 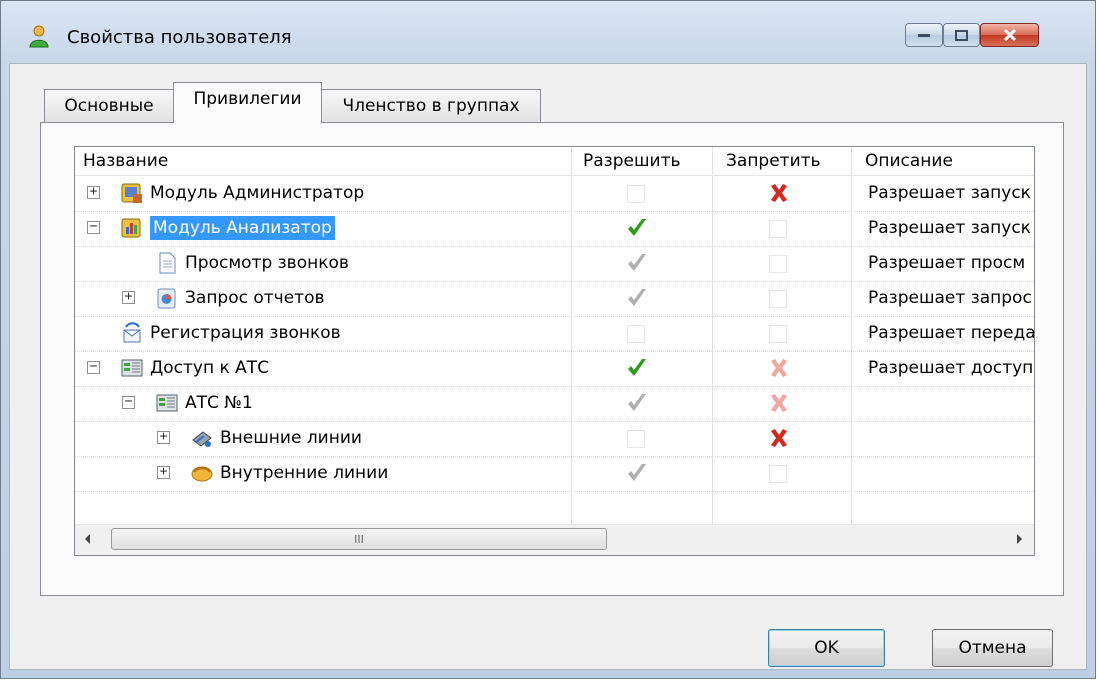 I want to click on empty-row, so click(x=554, y=509).